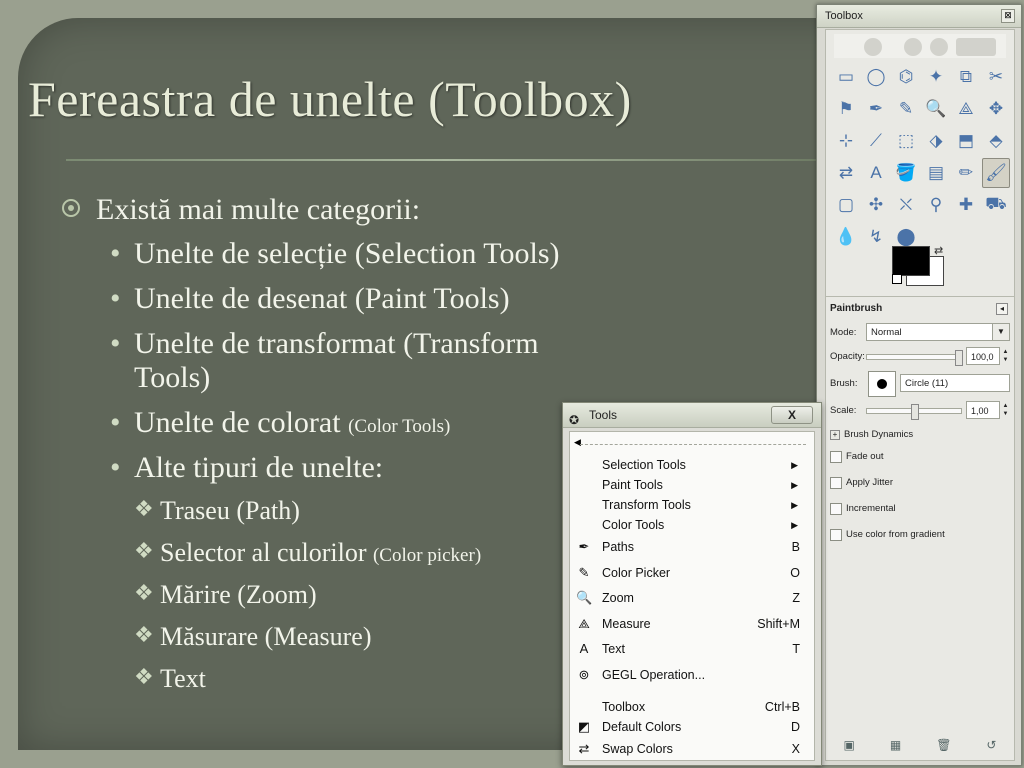  I want to click on menu-item: ⇄ Swap Colors X, so click(692, 749).